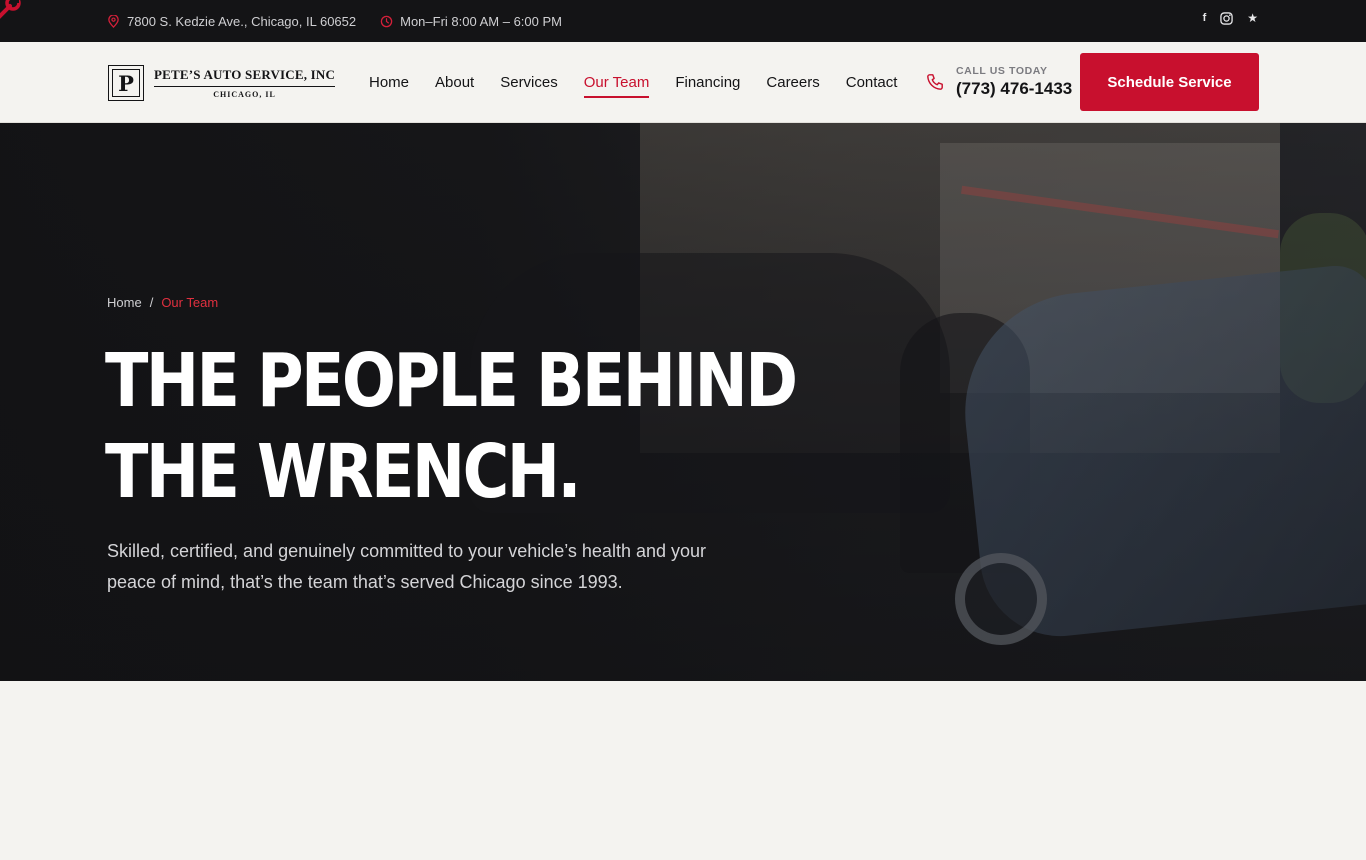  What do you see at coordinates (1001, 599) in the screenshot?
I see `hero-photo-wheel` at bounding box center [1001, 599].